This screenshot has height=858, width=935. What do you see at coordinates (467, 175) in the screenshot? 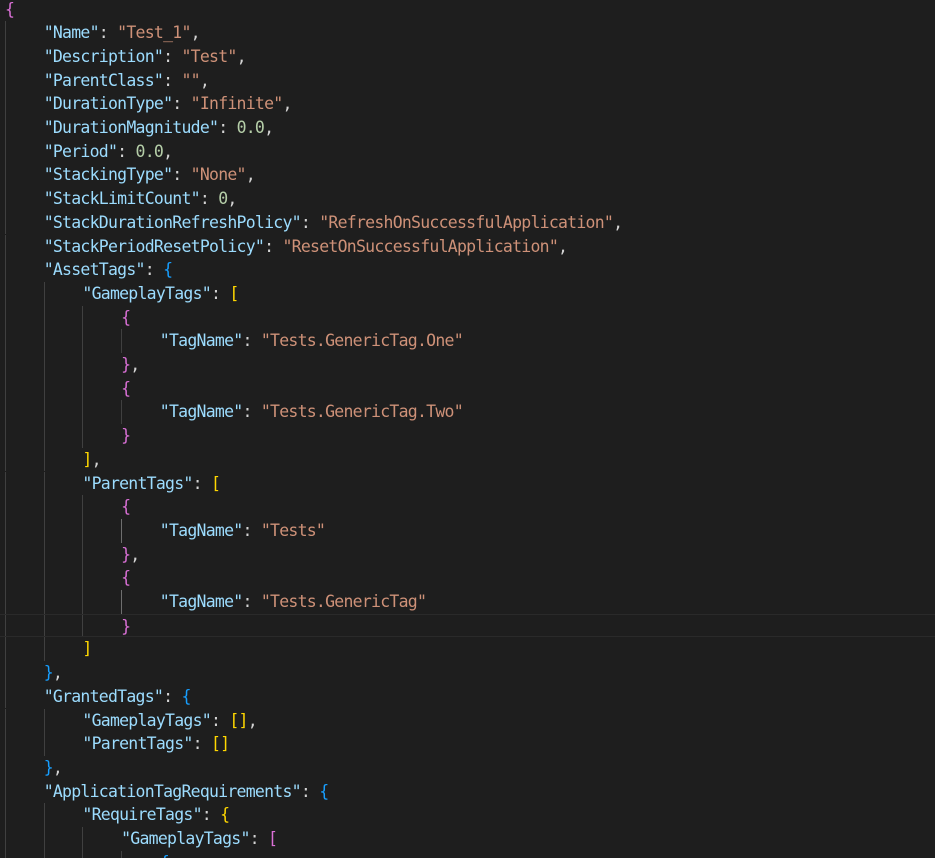
I see `code-line: "StackingType": "None",` at bounding box center [467, 175].